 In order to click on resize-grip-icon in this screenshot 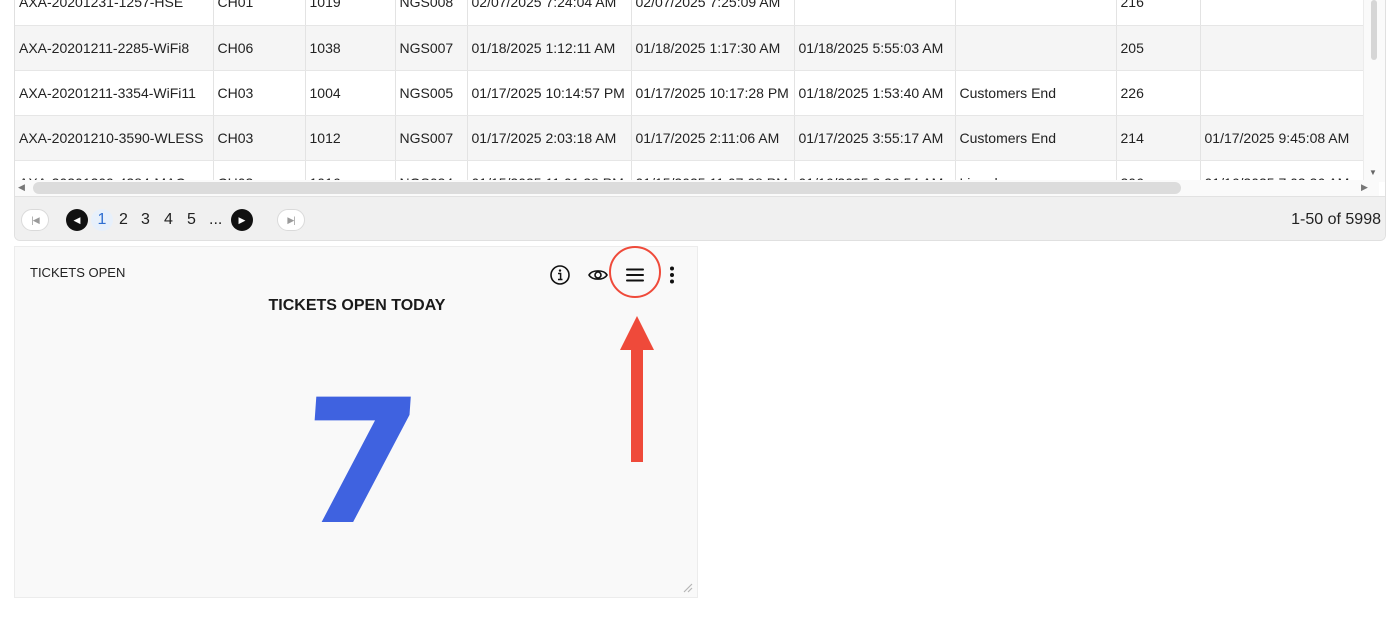, I will do `click(688, 588)`.